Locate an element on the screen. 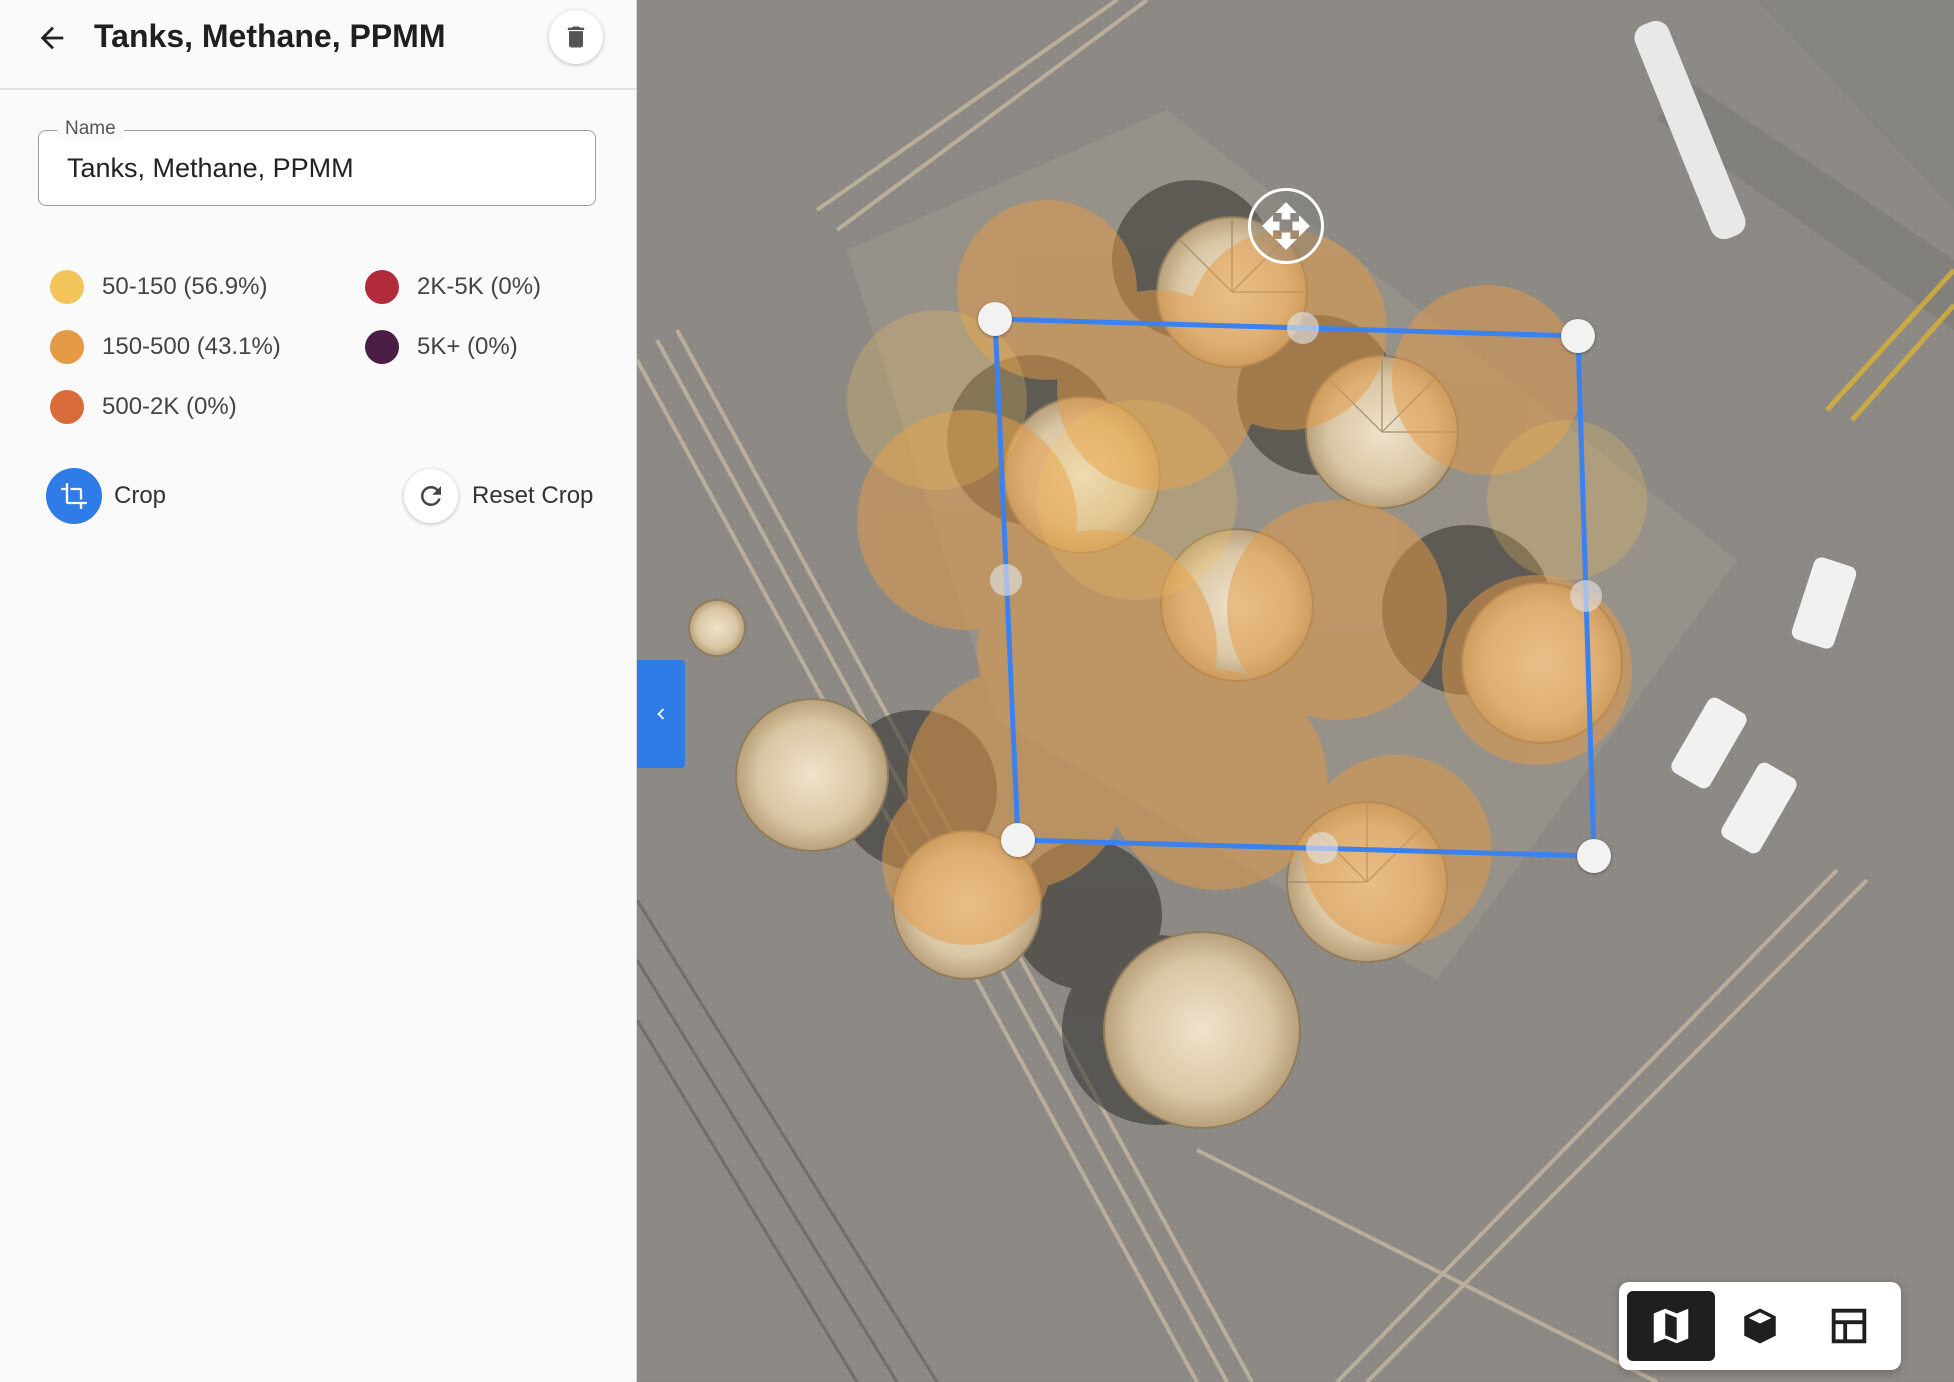 The image size is (1954, 1382). legend-item-2k-5k: 2K-5K (0%) is located at coordinates (453, 287).